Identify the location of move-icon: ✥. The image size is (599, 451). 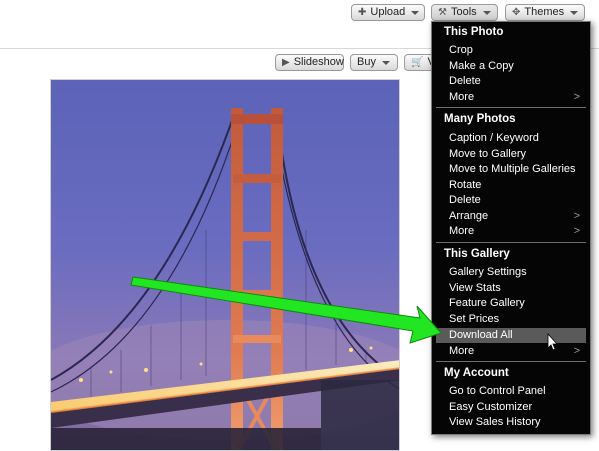
(516, 12).